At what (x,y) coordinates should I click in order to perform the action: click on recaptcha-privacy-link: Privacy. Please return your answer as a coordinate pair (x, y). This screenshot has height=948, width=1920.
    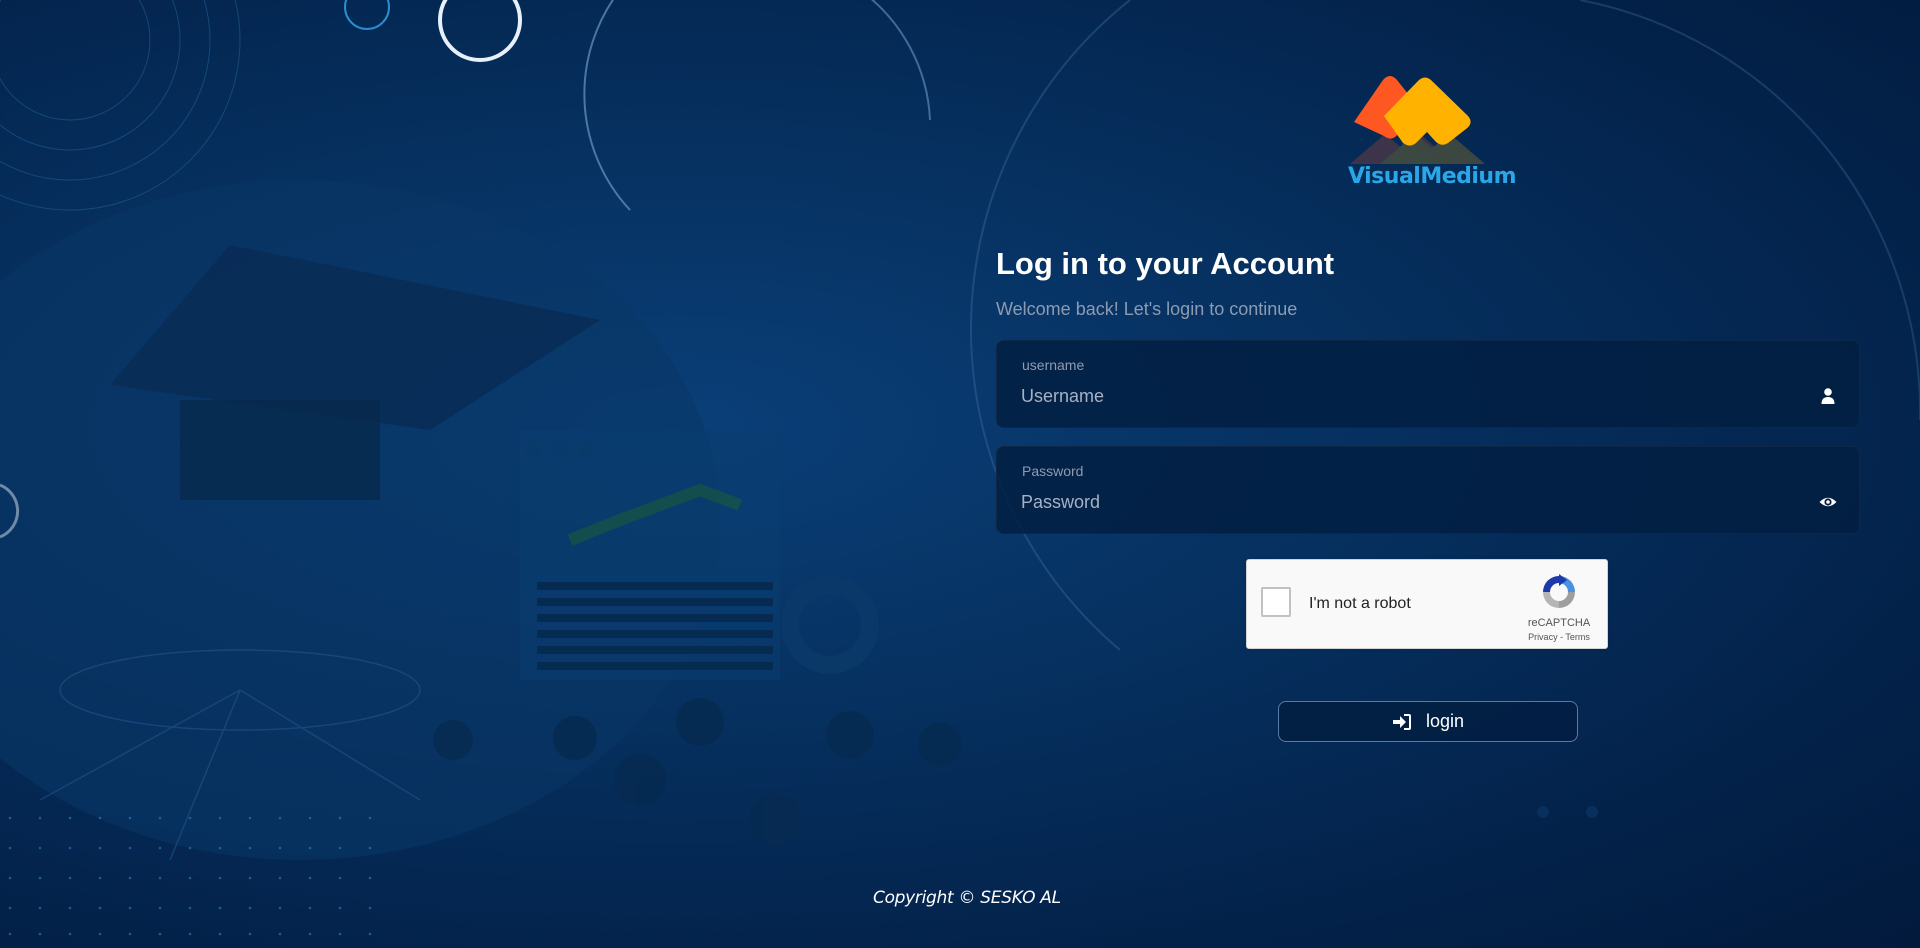
    Looking at the image, I should click on (1543, 637).